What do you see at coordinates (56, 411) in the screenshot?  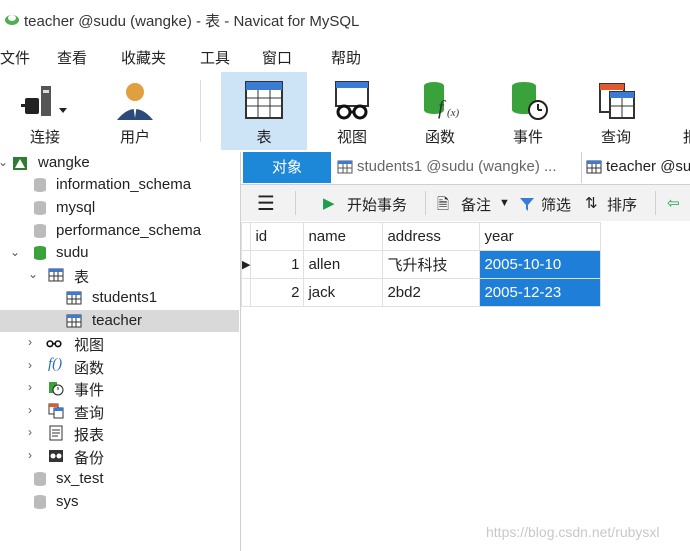 I see `query-icon` at bounding box center [56, 411].